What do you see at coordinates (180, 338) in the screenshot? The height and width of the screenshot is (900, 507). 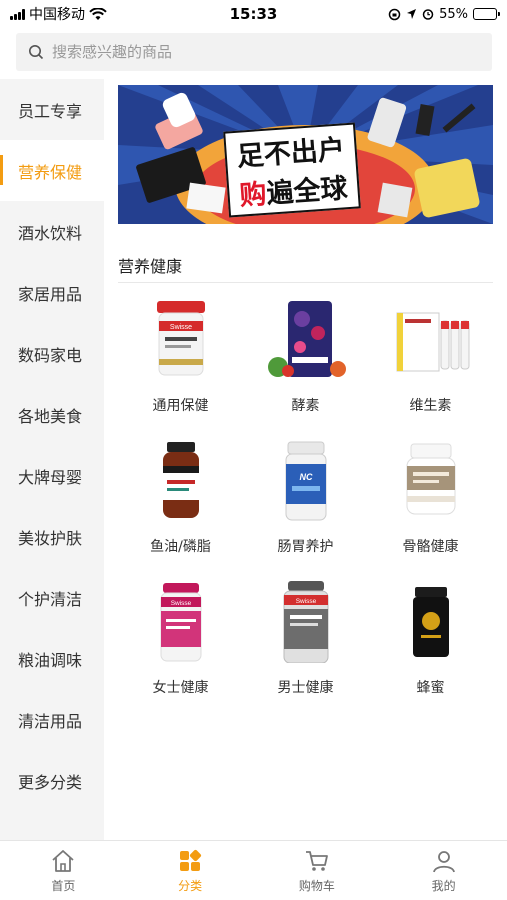 I see `swisse-jar-icon: Swisse` at bounding box center [180, 338].